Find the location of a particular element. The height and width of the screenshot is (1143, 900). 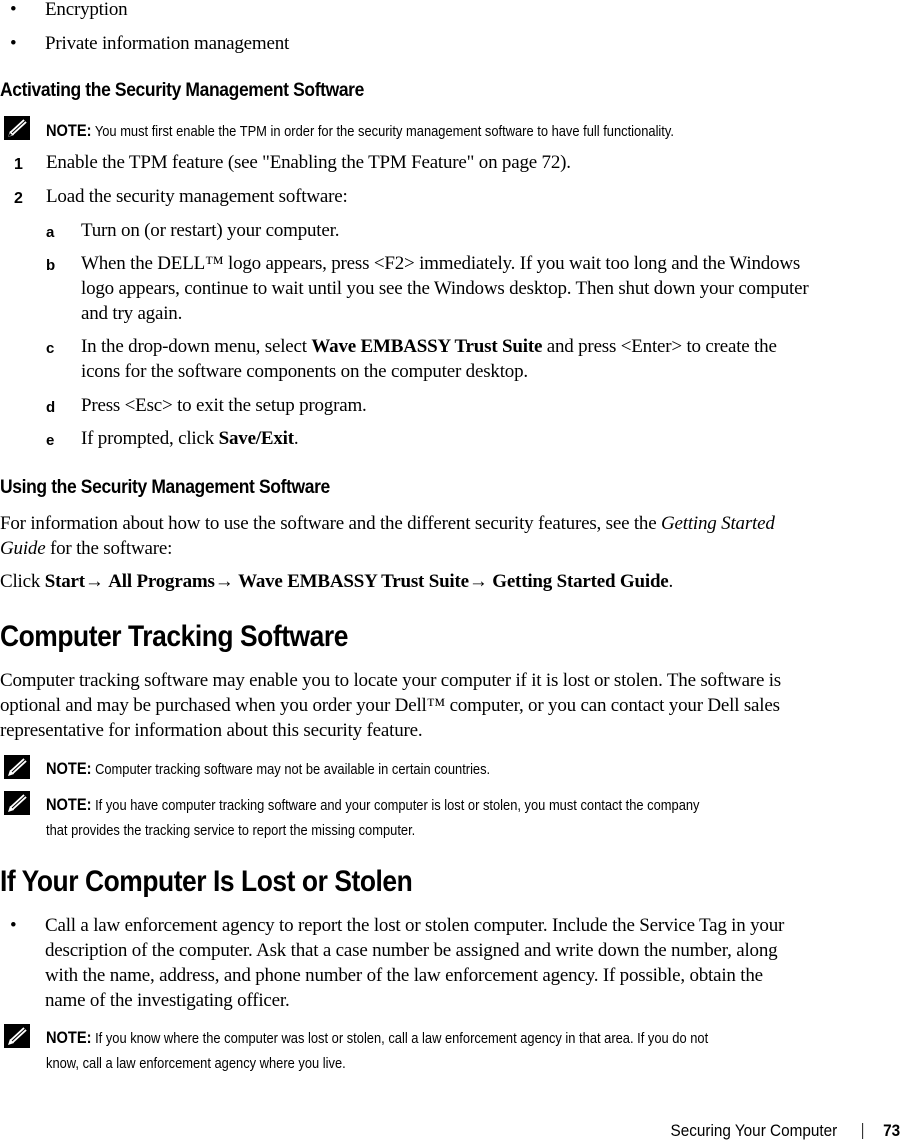

substep-letter: d is located at coordinates (50, 407).